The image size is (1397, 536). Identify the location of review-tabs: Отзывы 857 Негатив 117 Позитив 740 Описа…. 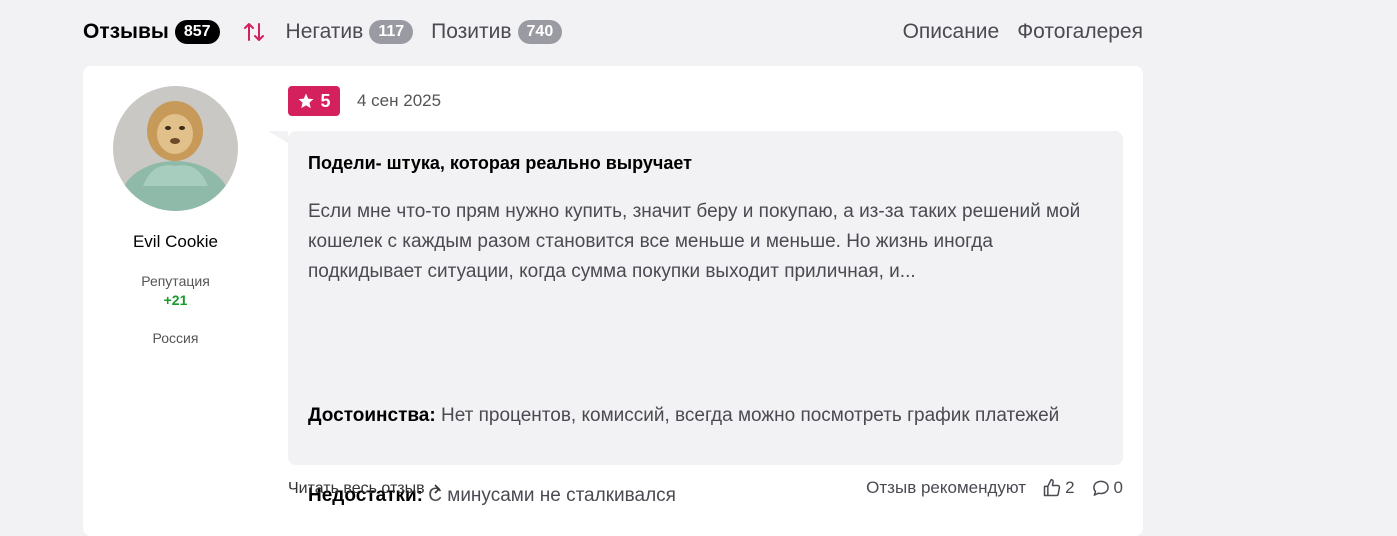
(613, 32).